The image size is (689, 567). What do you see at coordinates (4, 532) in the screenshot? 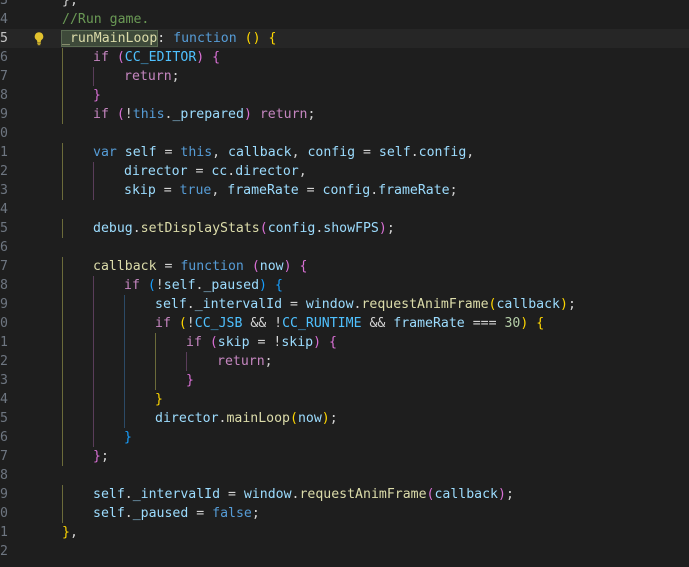
I see `line-number: 1` at bounding box center [4, 532].